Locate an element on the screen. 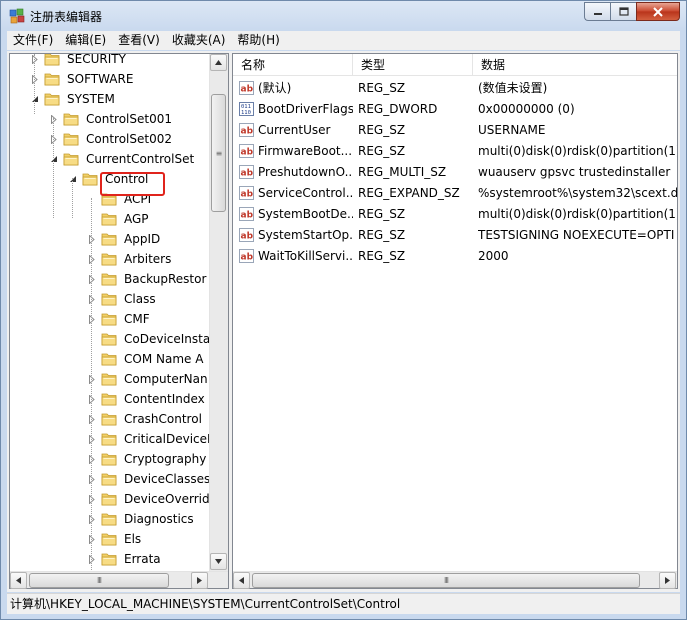 This screenshot has height=620, width=687. list-scroll-left-button is located at coordinates (241, 580).